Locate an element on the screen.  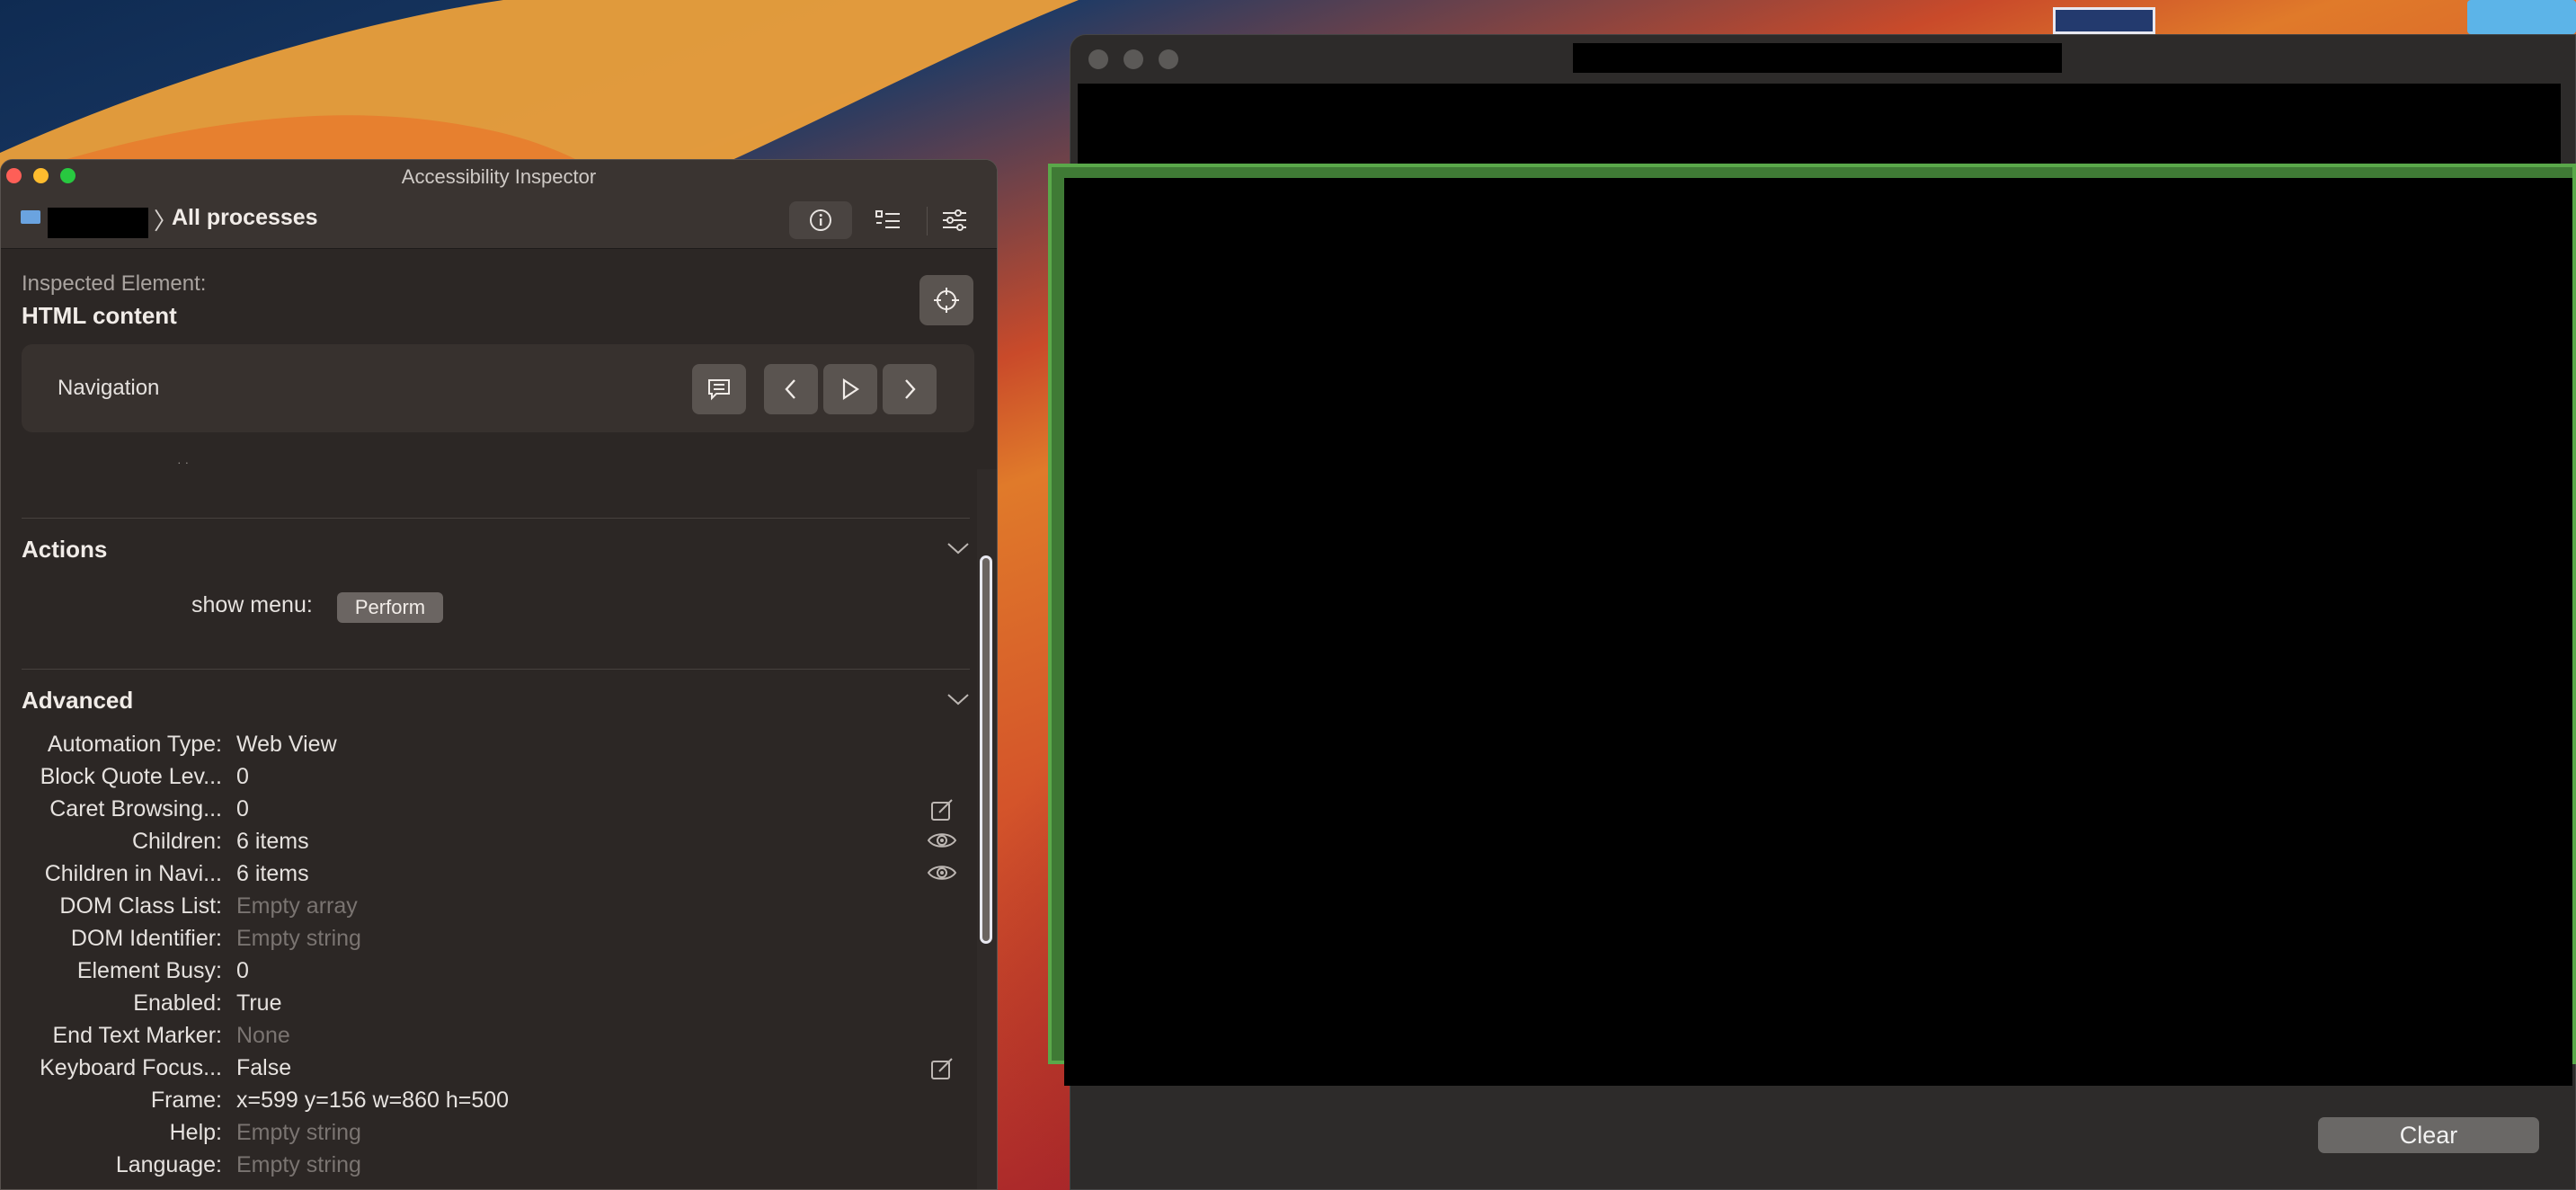
property-key: Enabled: is located at coordinates (177, 1003).